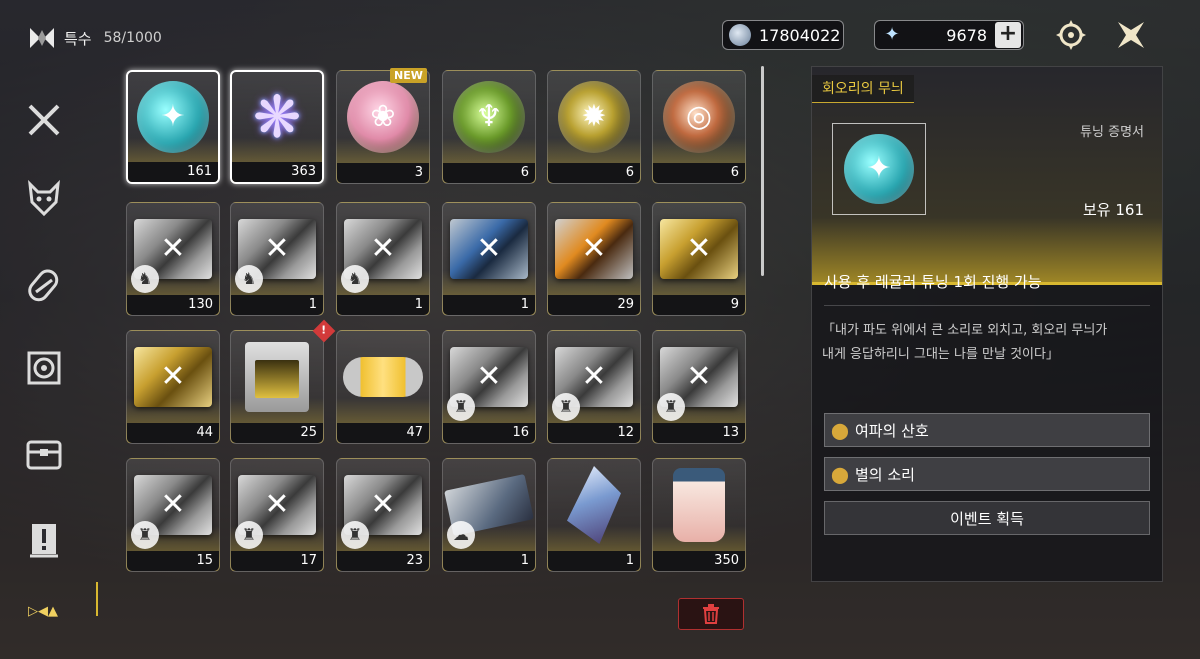 The image size is (1200, 659). I want to click on trash-icon, so click(711, 614).